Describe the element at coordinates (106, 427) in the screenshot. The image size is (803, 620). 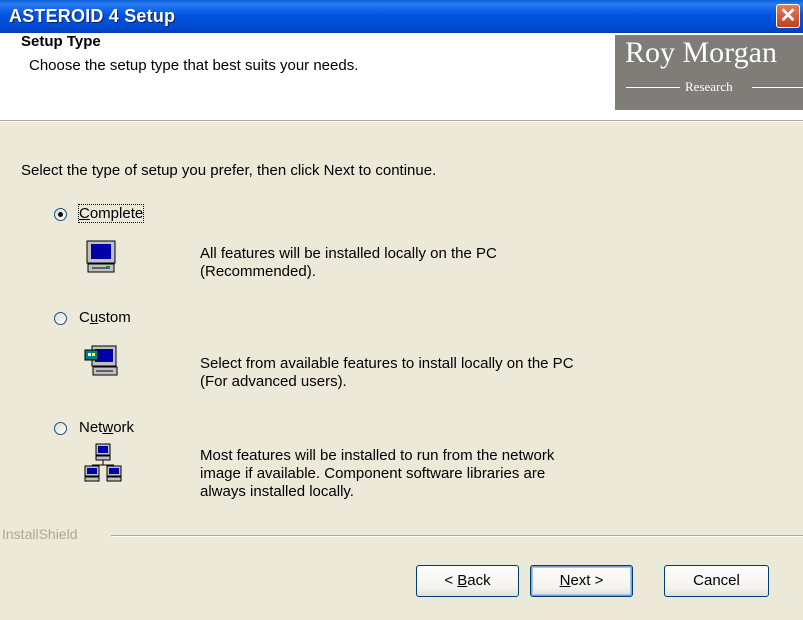
I see `option-label-network: Network` at that location.